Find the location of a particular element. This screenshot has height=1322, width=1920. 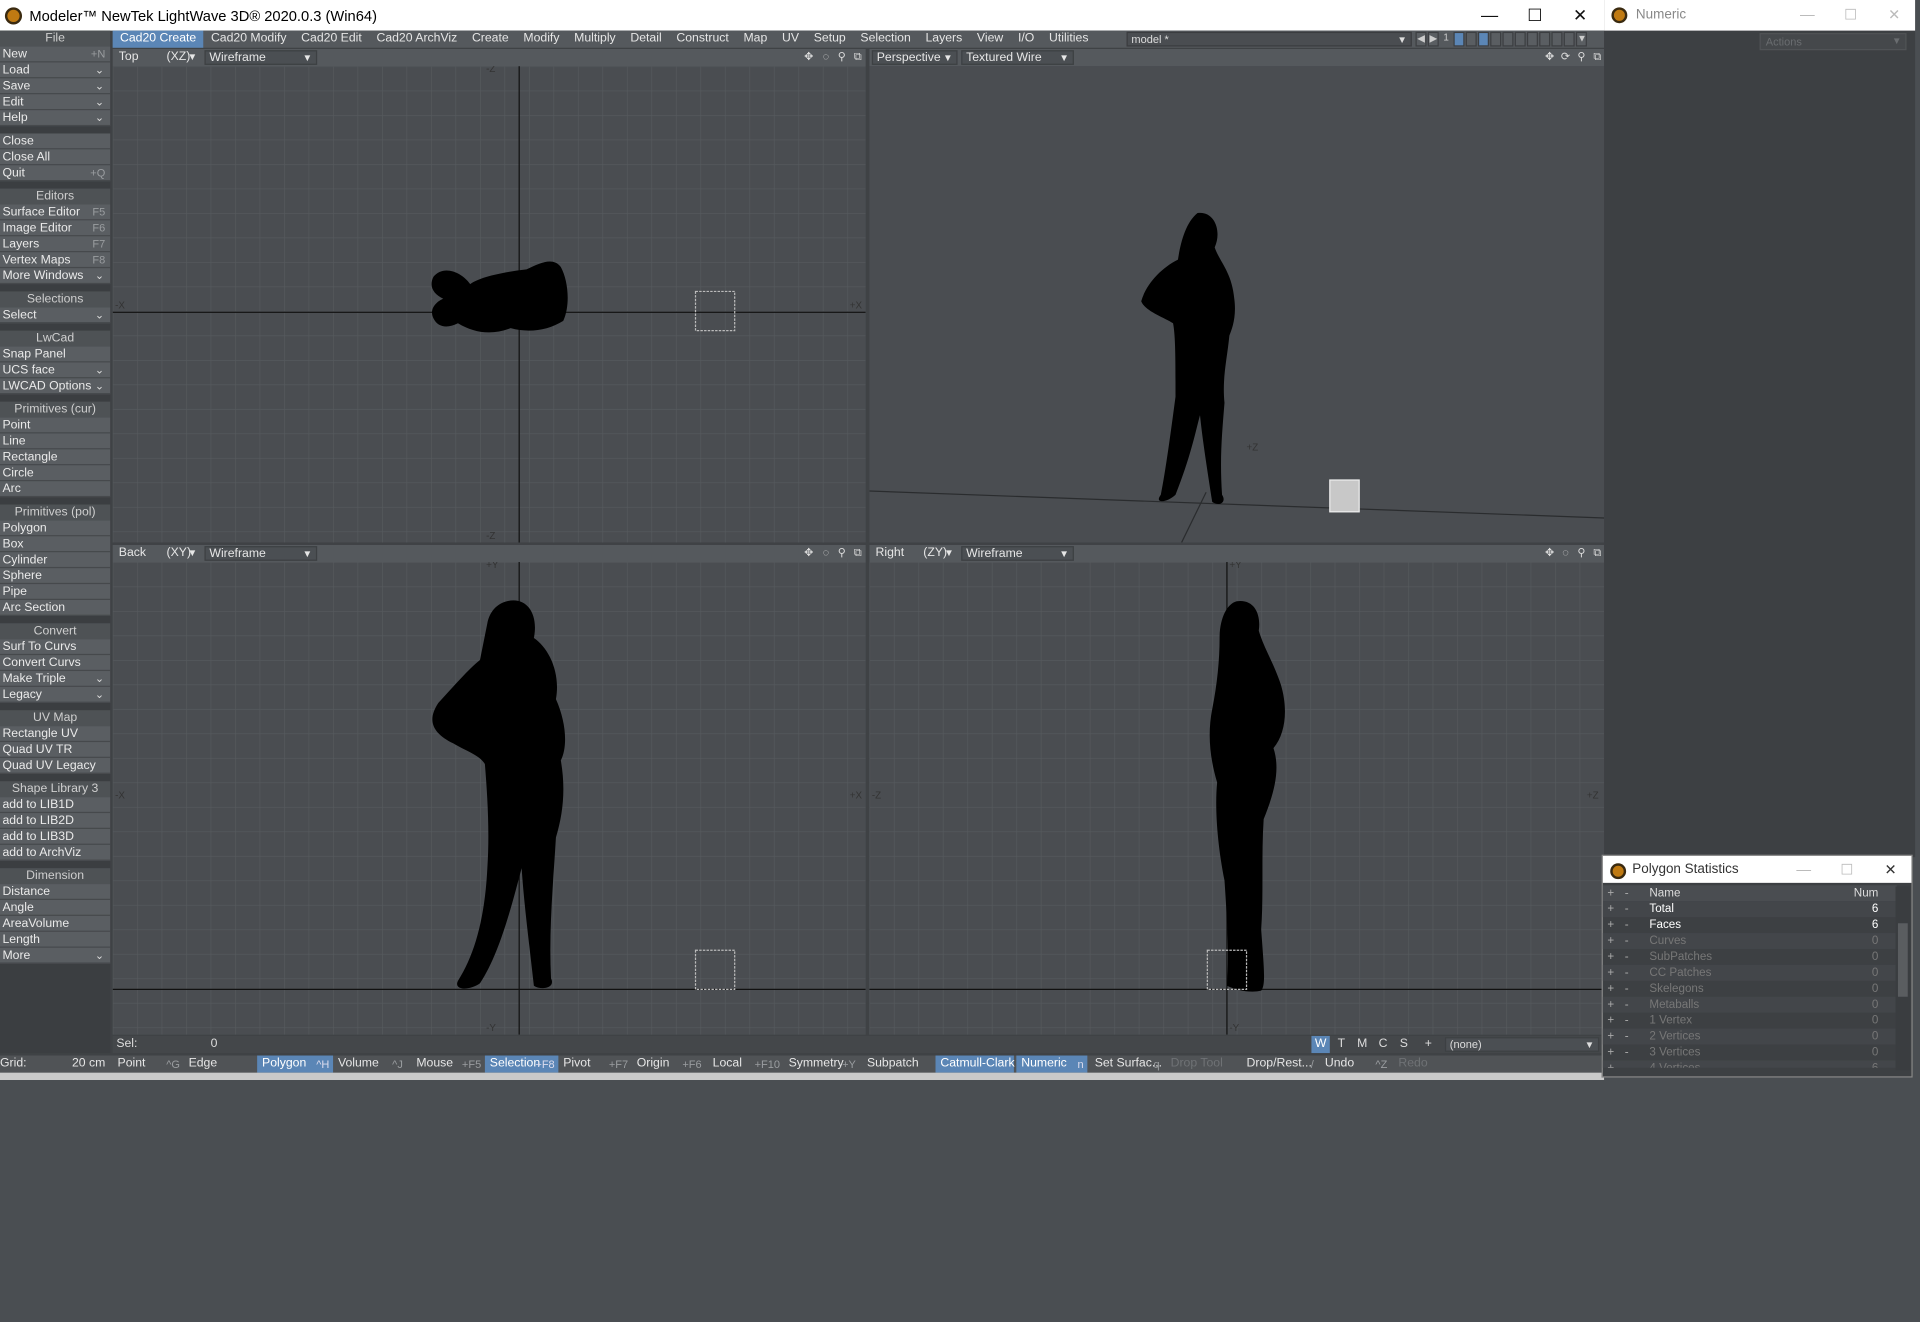

pivot-action-button: Pivot +F7 is located at coordinates (594, 1064).